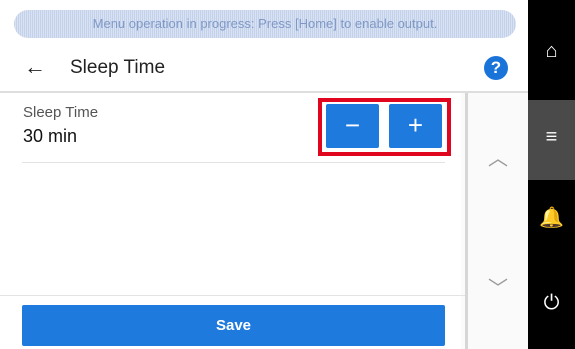  What do you see at coordinates (498, 286) in the screenshot?
I see `scroll-down-icon: ﹀` at bounding box center [498, 286].